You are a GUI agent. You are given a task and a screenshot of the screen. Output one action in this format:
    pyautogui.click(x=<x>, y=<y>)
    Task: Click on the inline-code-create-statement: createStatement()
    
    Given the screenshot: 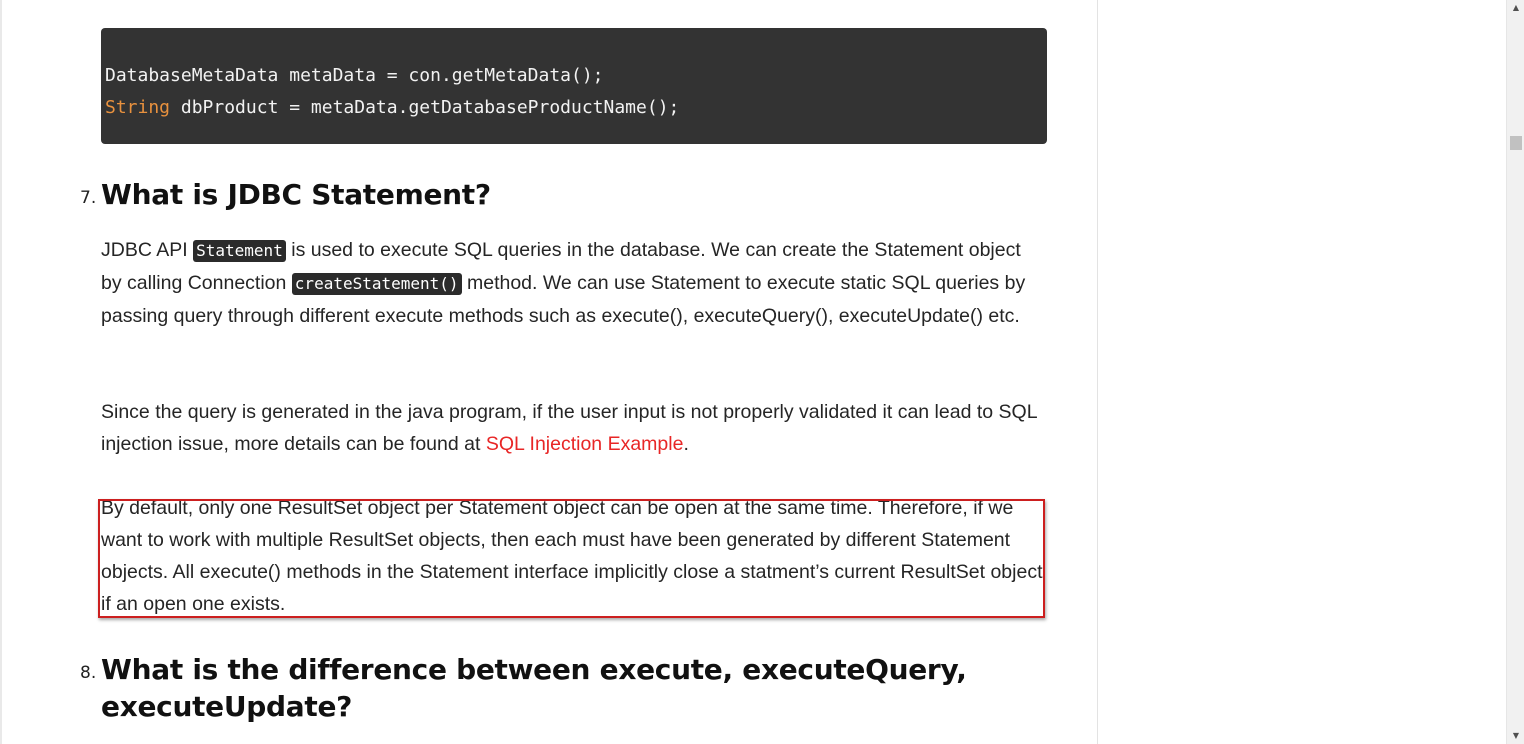 What is the action you would take?
    pyautogui.click(x=376, y=284)
    